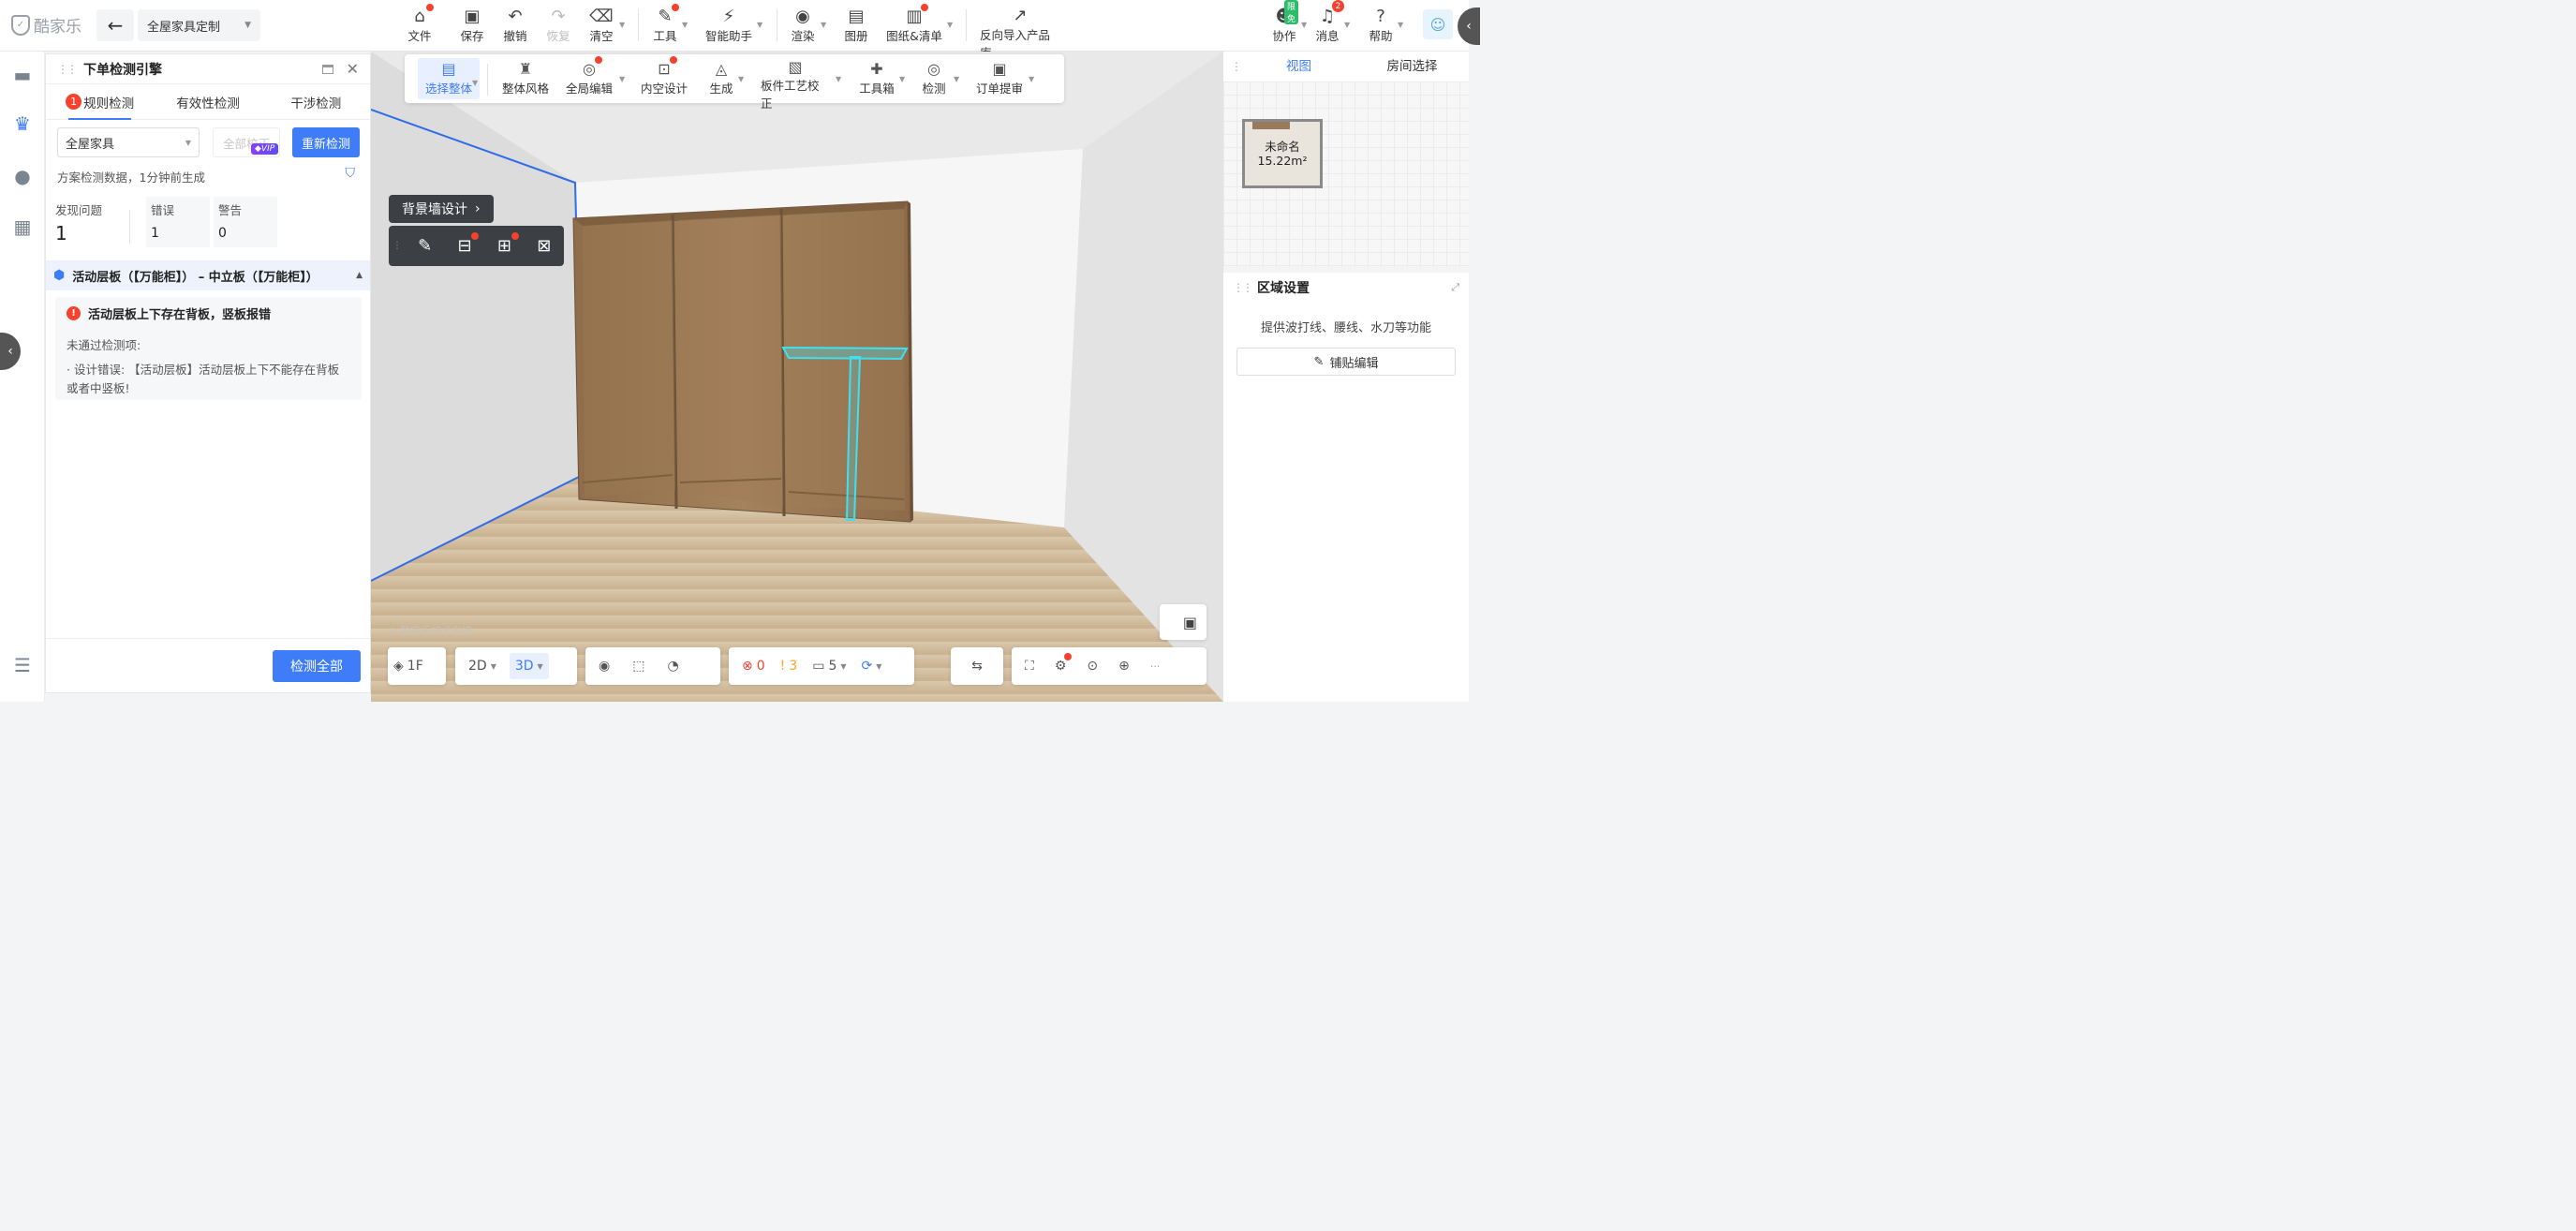 The image size is (2576, 1231). I want to click on person-icon: ●, so click(22, 176).